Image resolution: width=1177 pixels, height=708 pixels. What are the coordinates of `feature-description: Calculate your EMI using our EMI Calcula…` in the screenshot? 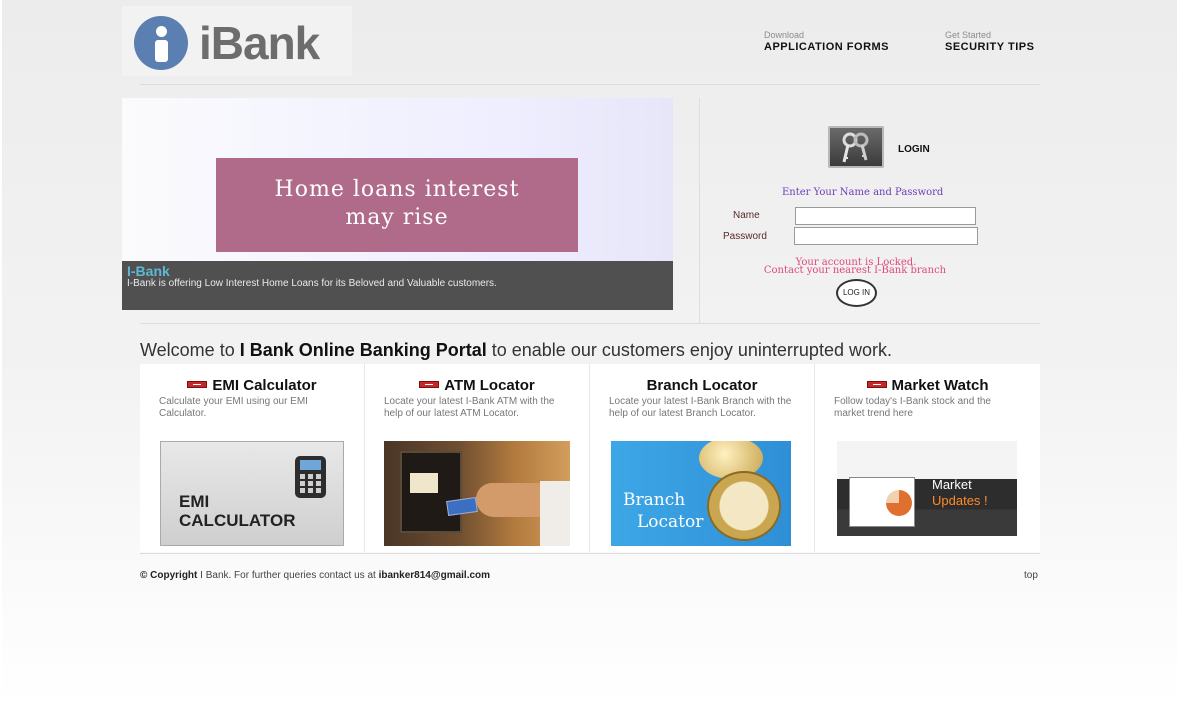 It's located at (233, 407).